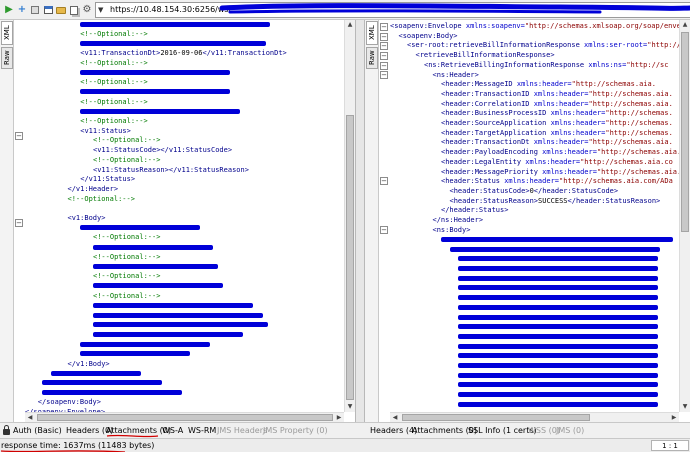 The image size is (690, 452). What do you see at coordinates (458, 220) in the screenshot?
I see `xml-token: </ns:Header>` at bounding box center [458, 220].